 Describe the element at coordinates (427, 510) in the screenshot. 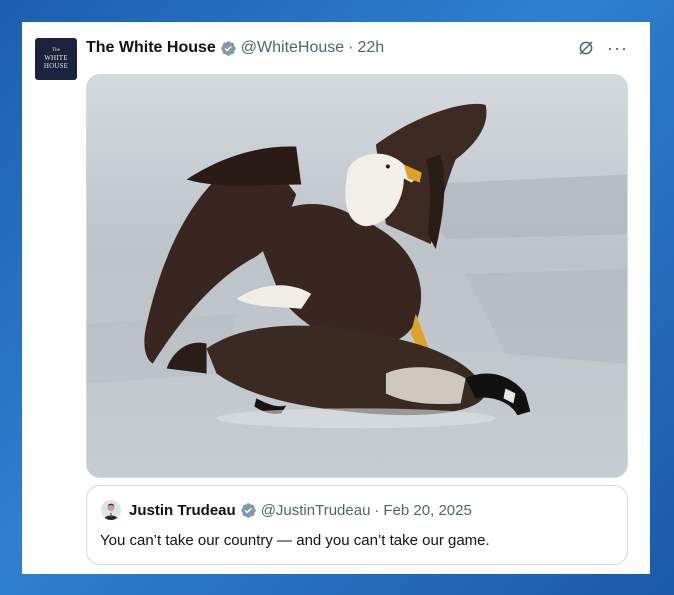

I see `quoted-post-date: Feb 20, 2025` at that location.